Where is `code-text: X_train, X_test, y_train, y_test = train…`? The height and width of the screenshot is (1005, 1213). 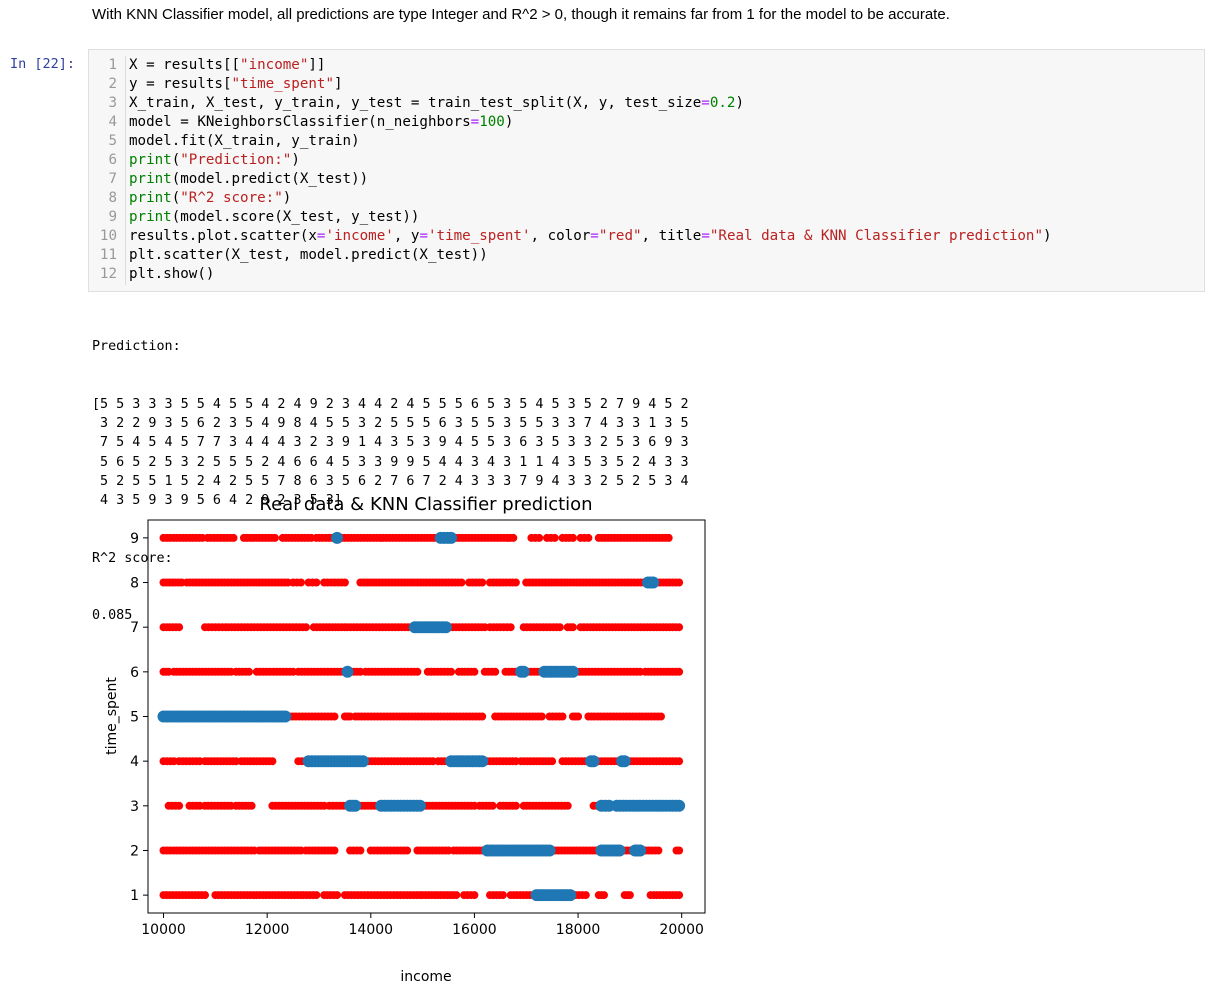 code-text: X_train, X_test, y_train, y_test = train… is located at coordinates (437, 103).